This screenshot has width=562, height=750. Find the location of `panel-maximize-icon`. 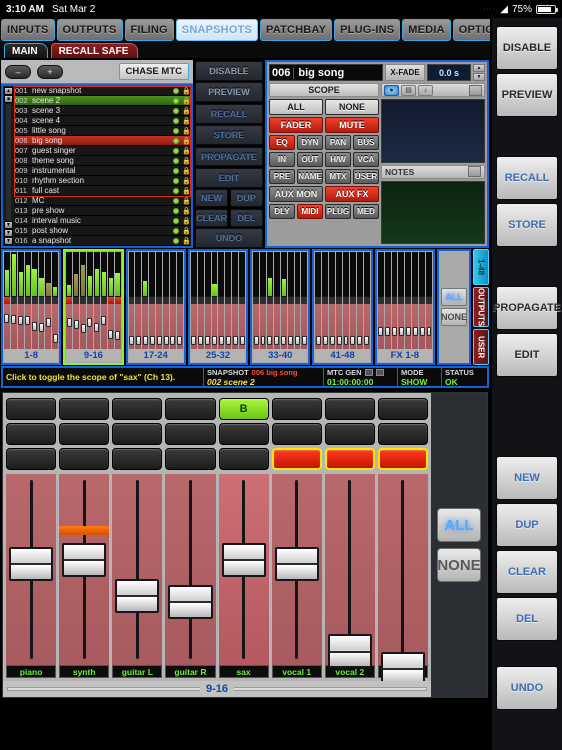

panel-maximize-icon is located at coordinates (475, 90).